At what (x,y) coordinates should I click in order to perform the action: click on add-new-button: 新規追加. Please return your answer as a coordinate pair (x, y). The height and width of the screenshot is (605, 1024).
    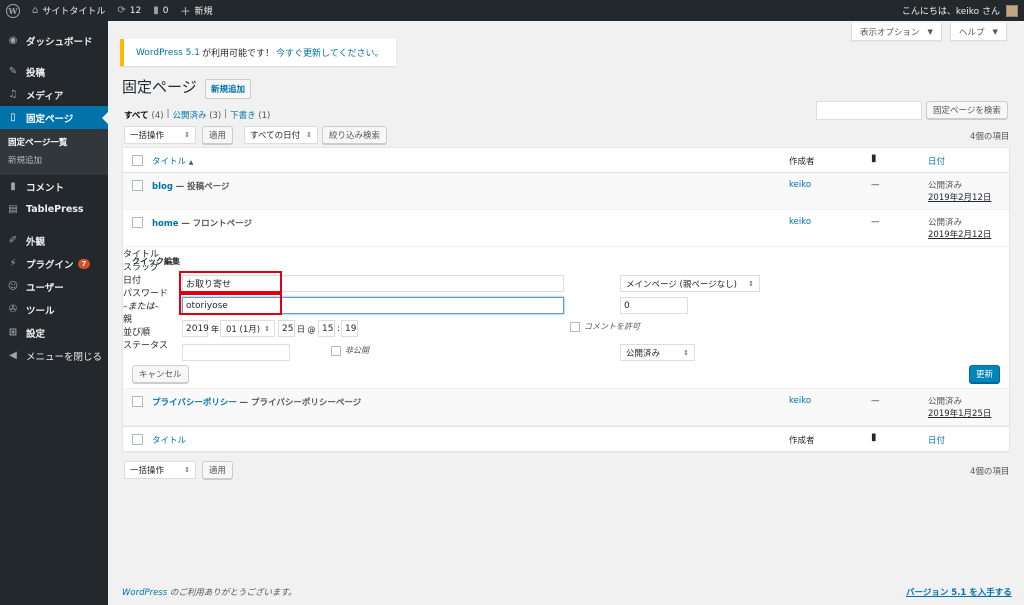
    Looking at the image, I should click on (228, 89).